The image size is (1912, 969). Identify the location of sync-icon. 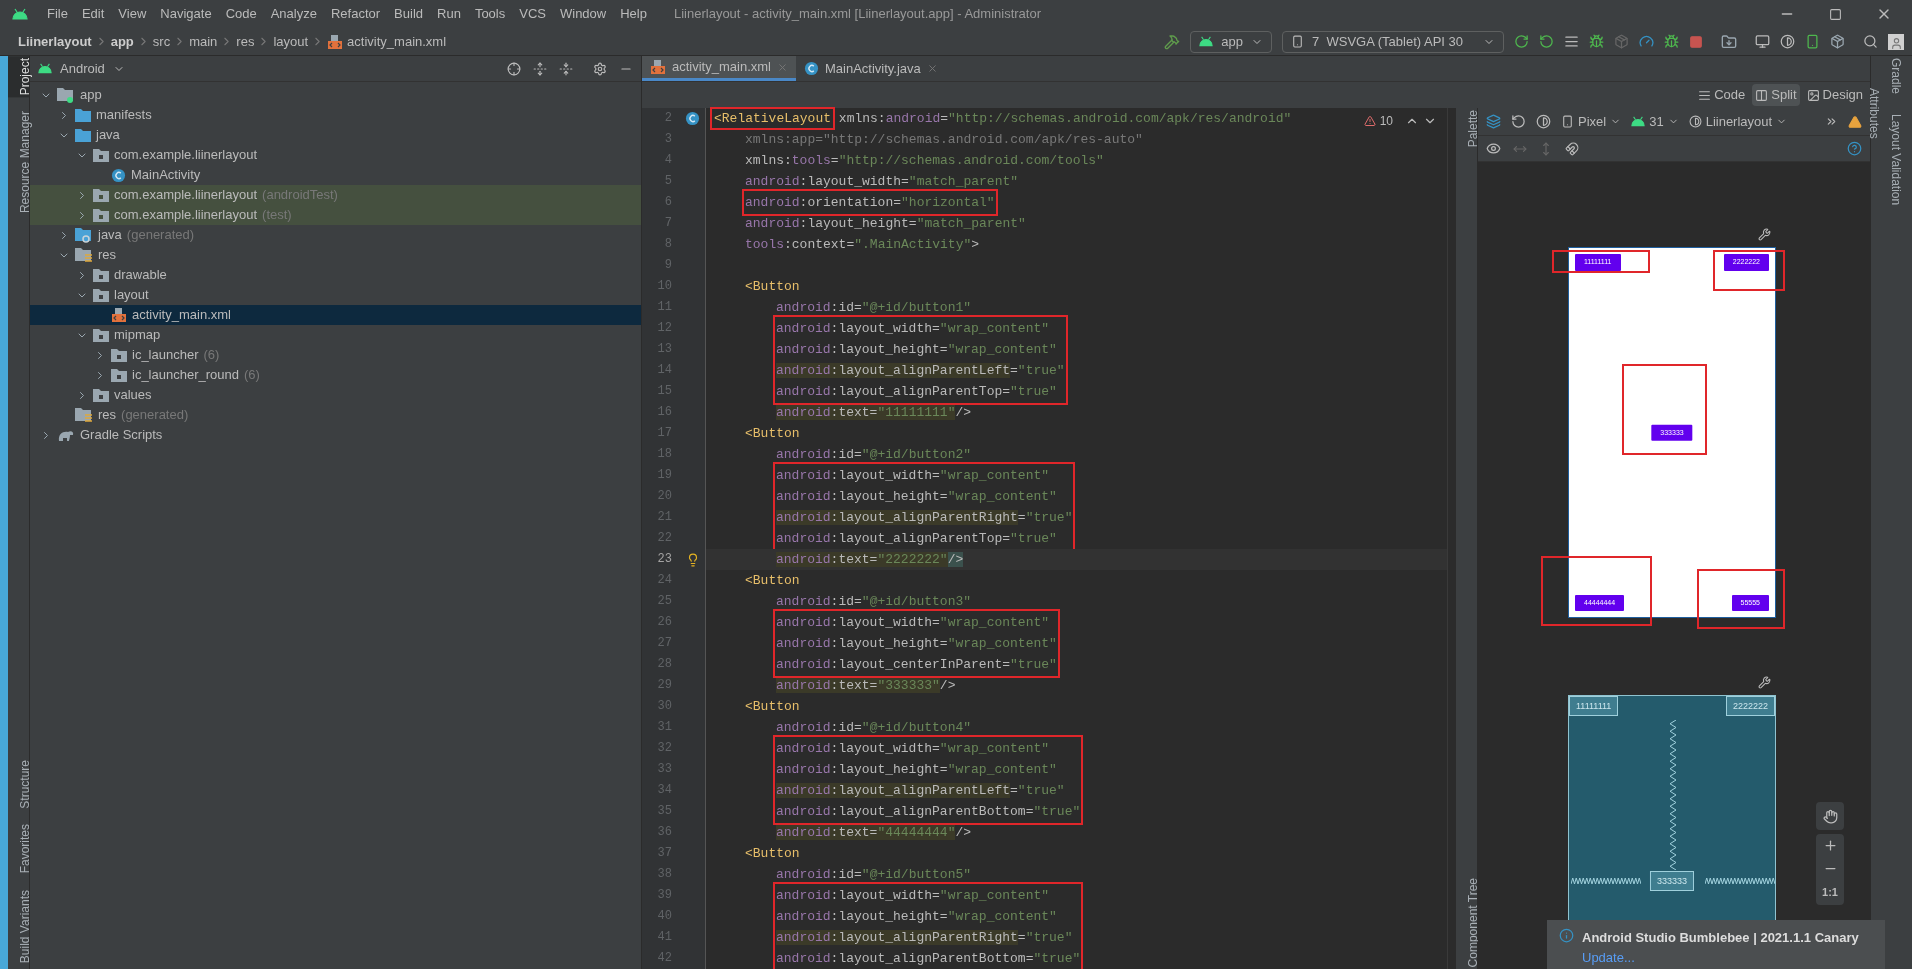
(1729, 41).